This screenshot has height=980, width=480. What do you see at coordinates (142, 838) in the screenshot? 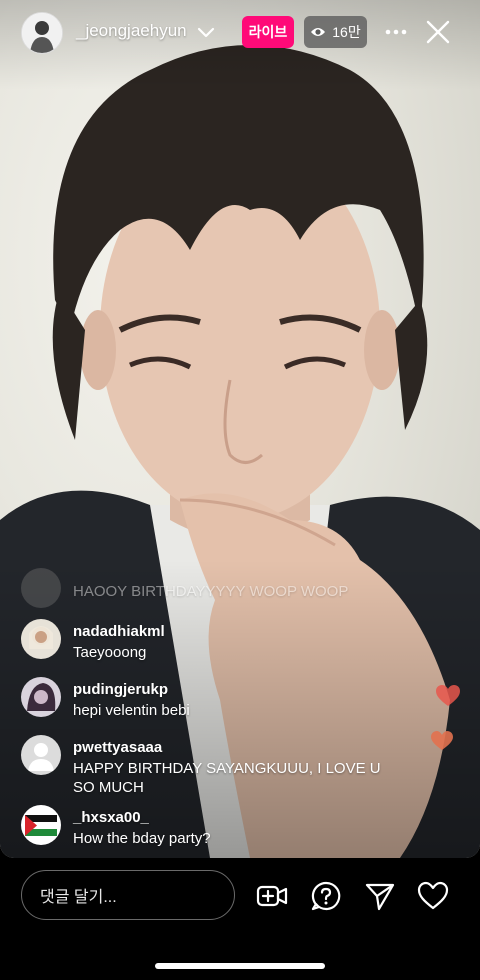
I see `comment-text: How the bday party?` at bounding box center [142, 838].